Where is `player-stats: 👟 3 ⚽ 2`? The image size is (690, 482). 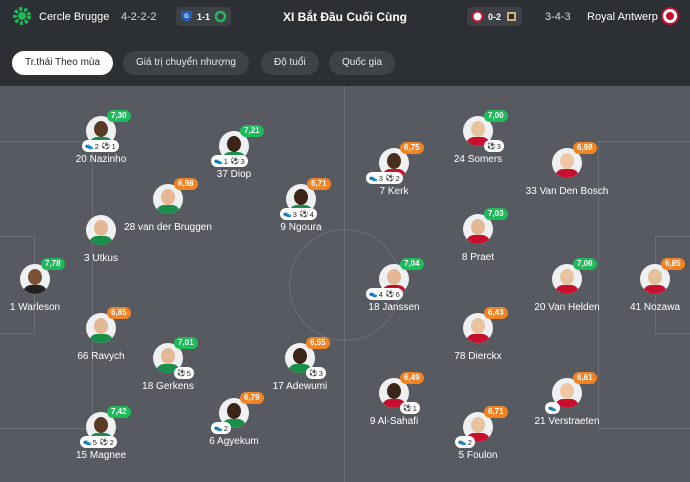
player-stats: 👟 3 ⚽ 2 is located at coordinates (384, 178).